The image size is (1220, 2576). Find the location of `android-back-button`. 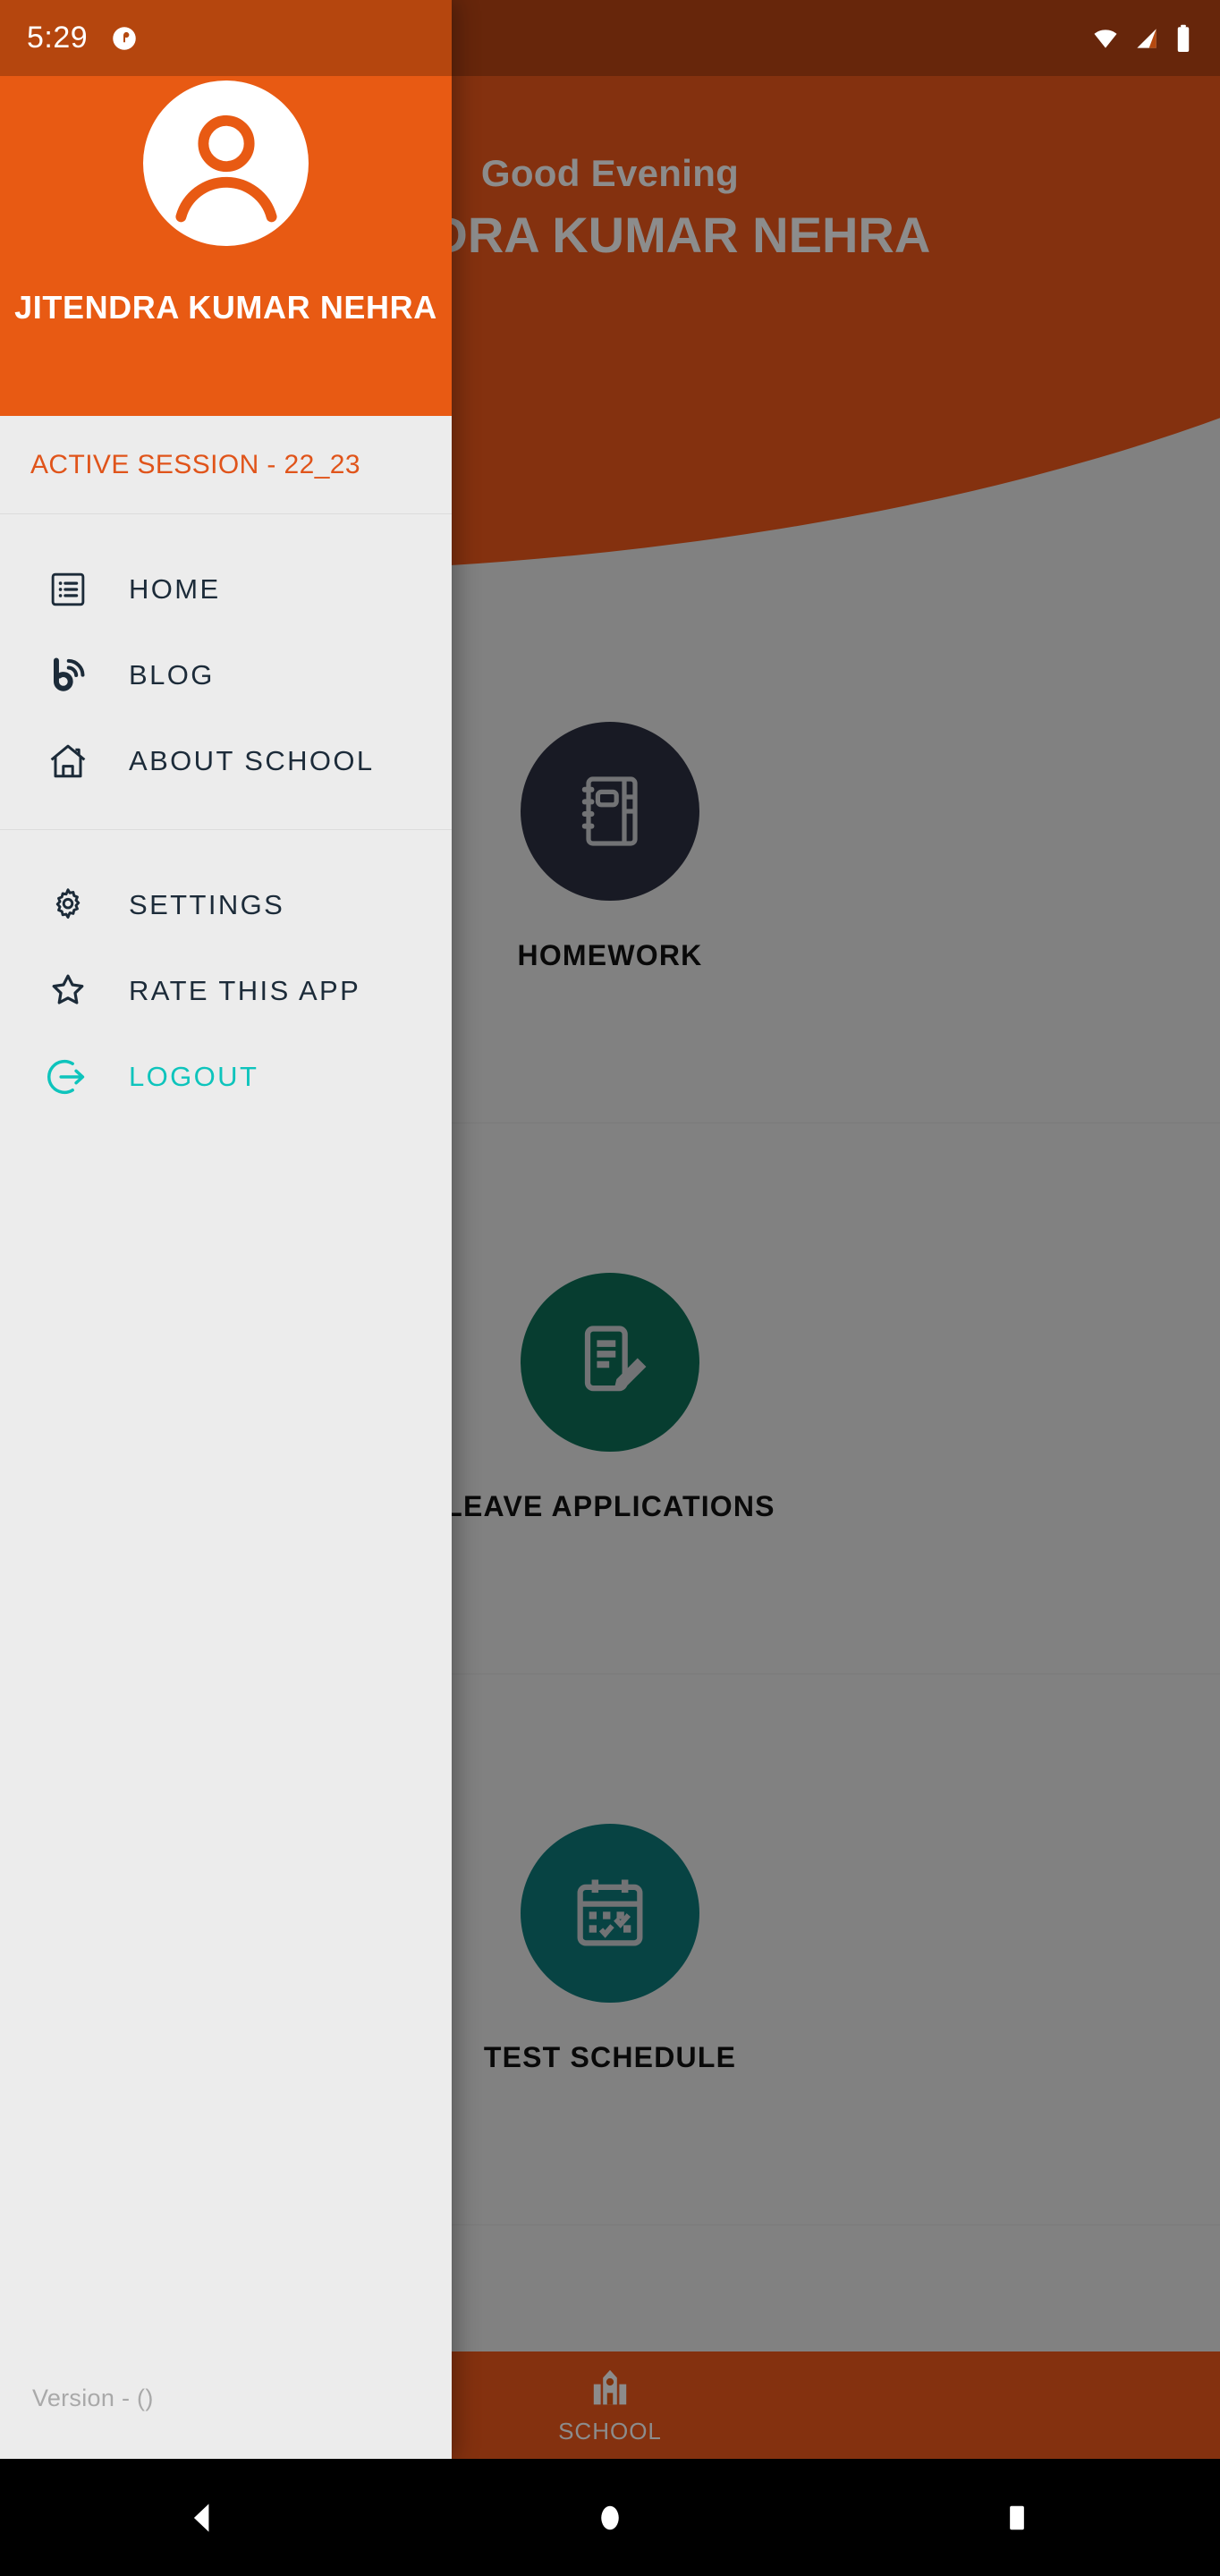

android-back-button is located at coordinates (203, 2517).